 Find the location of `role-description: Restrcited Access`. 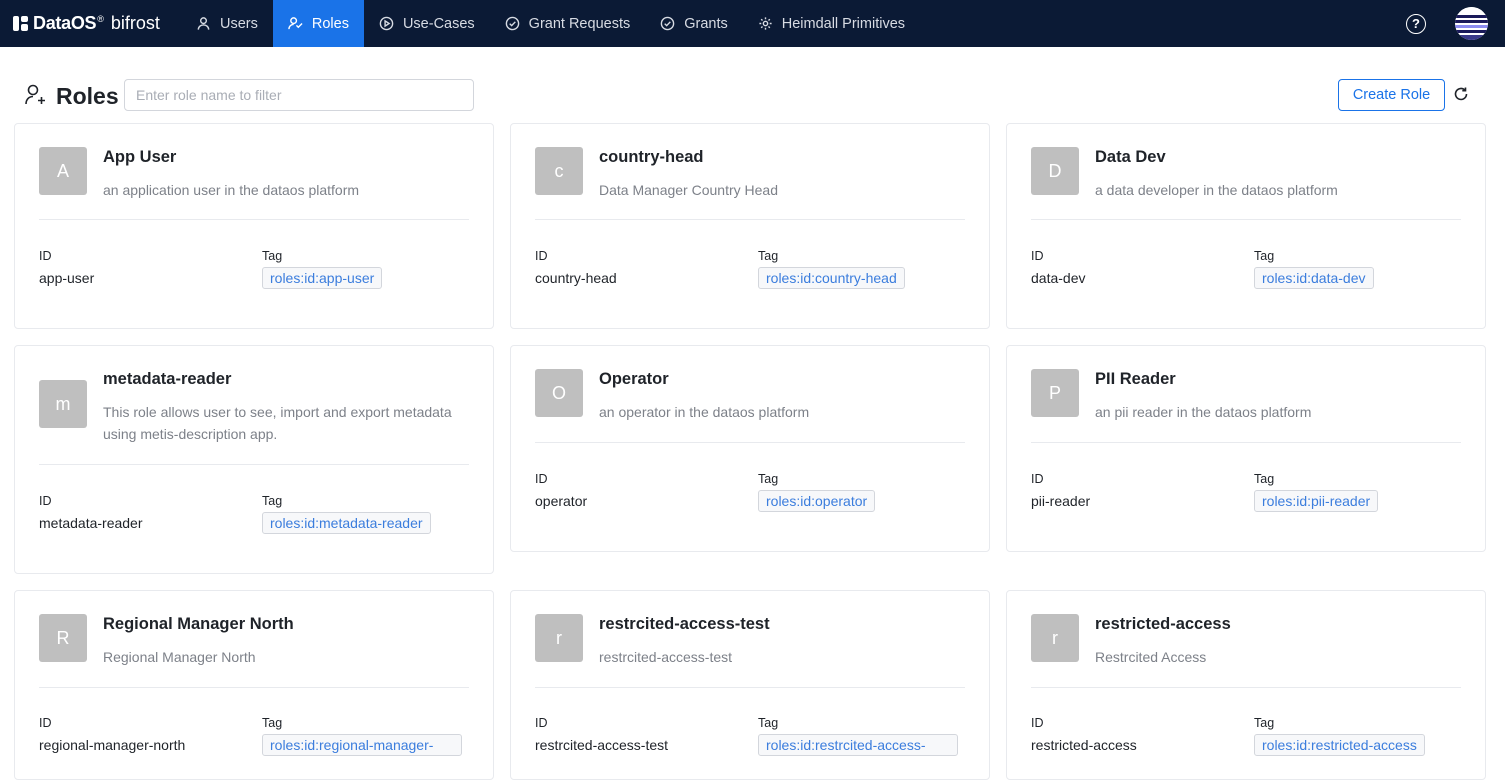

role-description: Restrcited Access is located at coordinates (1151, 657).